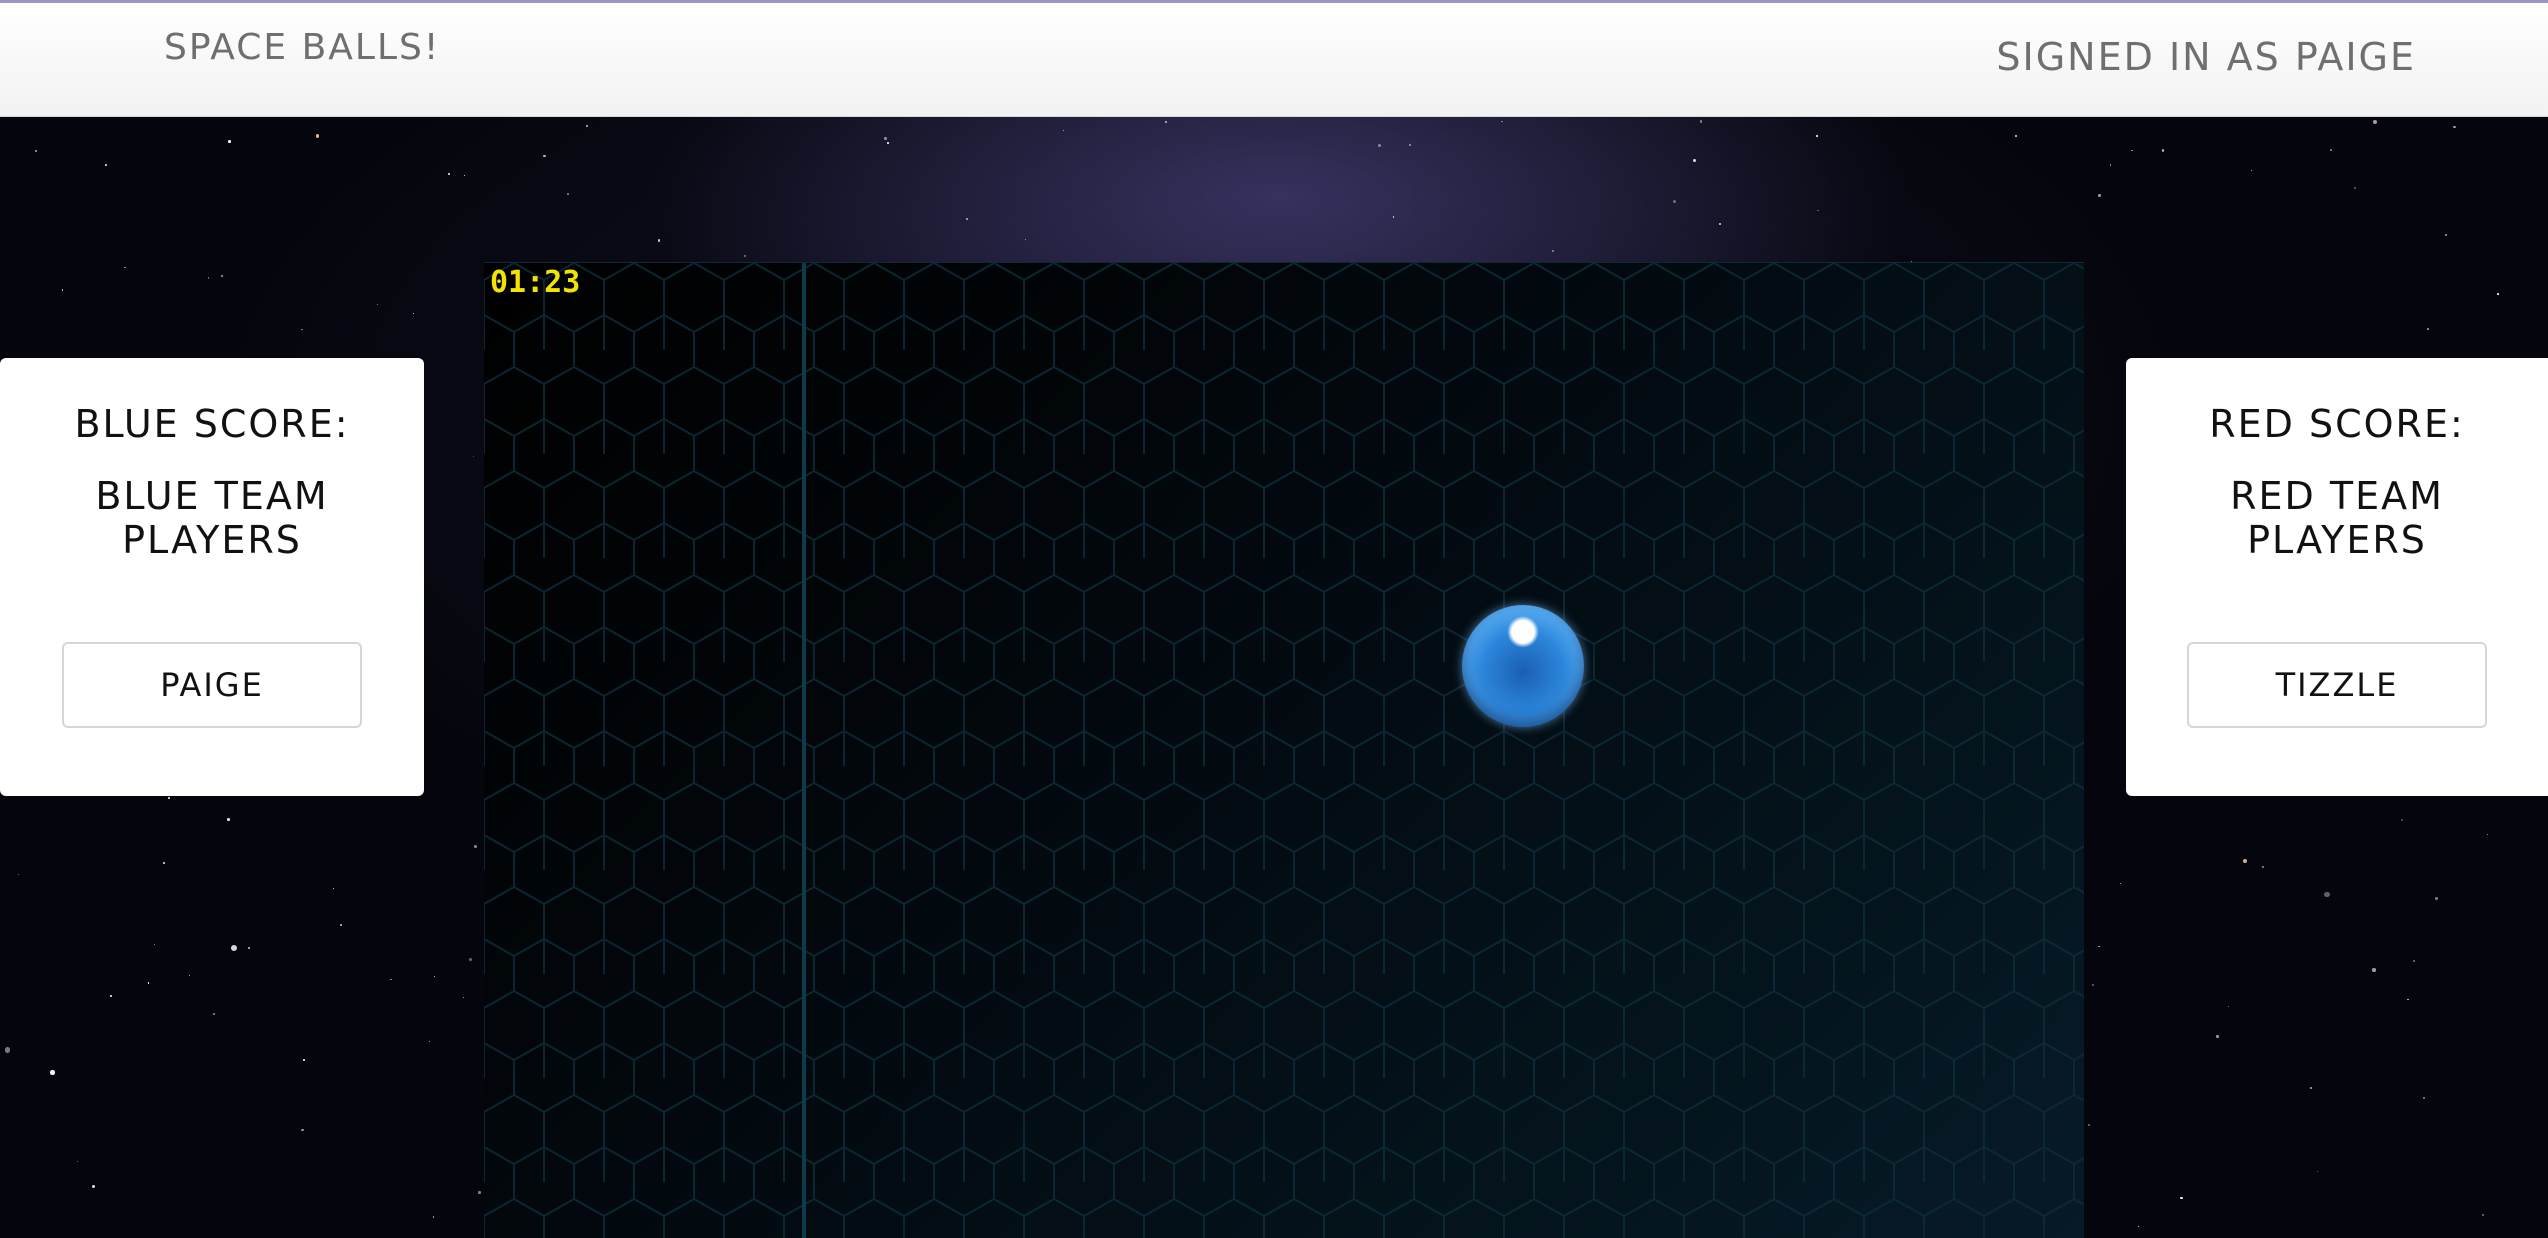 The width and height of the screenshot is (2548, 1238). What do you see at coordinates (1274, 58) in the screenshot?
I see `top-header: Space Balls! Signed in as Paige` at bounding box center [1274, 58].